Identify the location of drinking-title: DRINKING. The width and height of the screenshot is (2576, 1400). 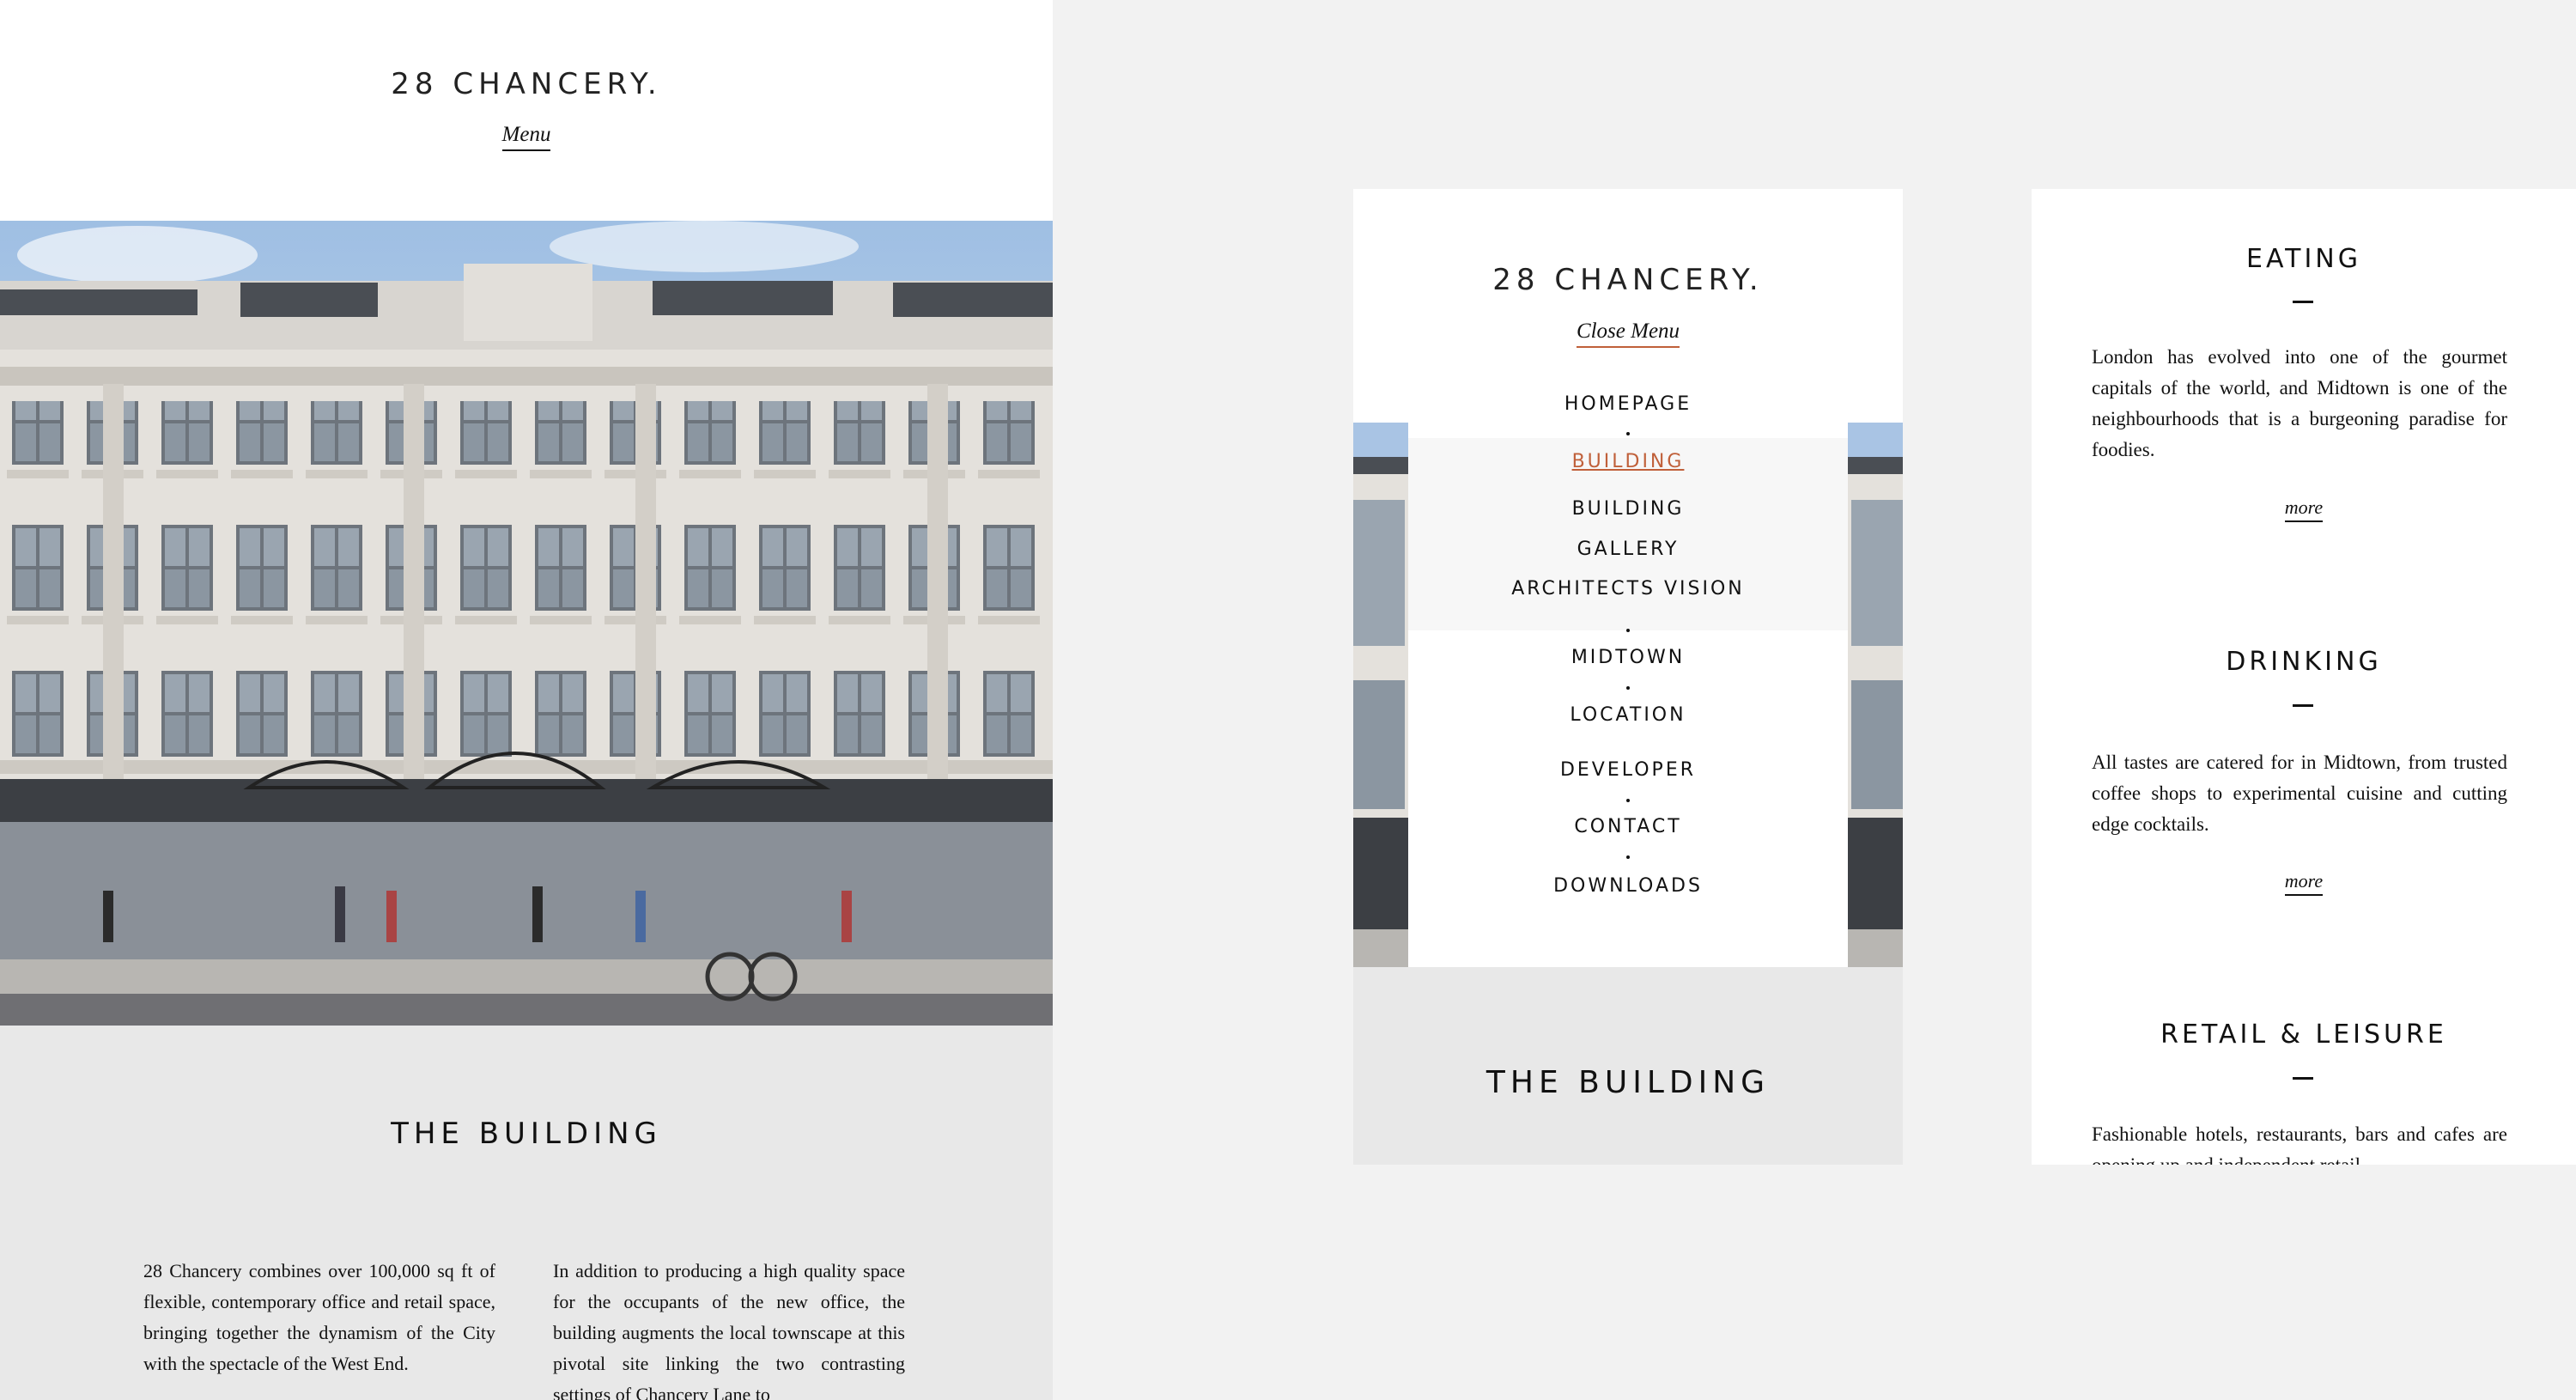
(2304, 662).